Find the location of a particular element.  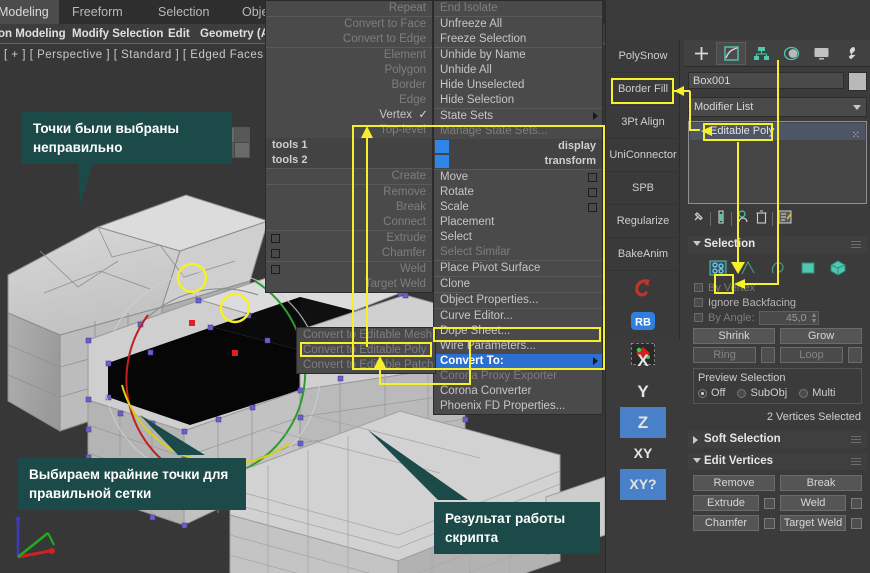

menu-item-remove: Remove is located at coordinates (349, 192).